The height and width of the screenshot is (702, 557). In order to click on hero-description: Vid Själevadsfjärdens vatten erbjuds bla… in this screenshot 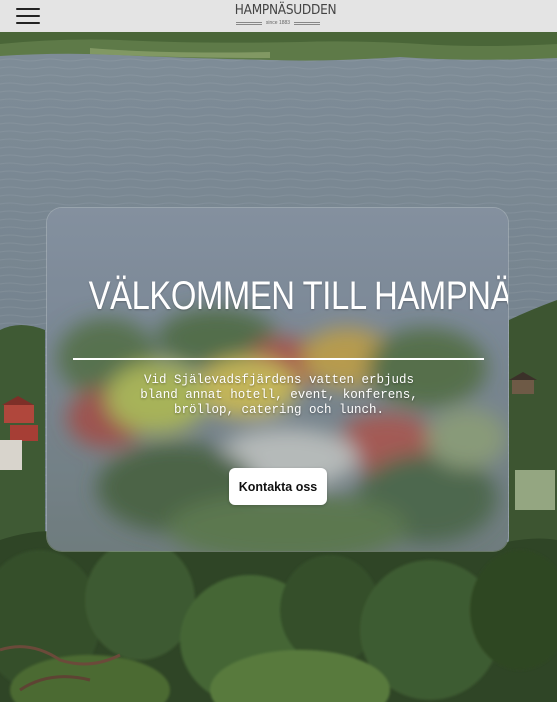, I will do `click(279, 395)`.